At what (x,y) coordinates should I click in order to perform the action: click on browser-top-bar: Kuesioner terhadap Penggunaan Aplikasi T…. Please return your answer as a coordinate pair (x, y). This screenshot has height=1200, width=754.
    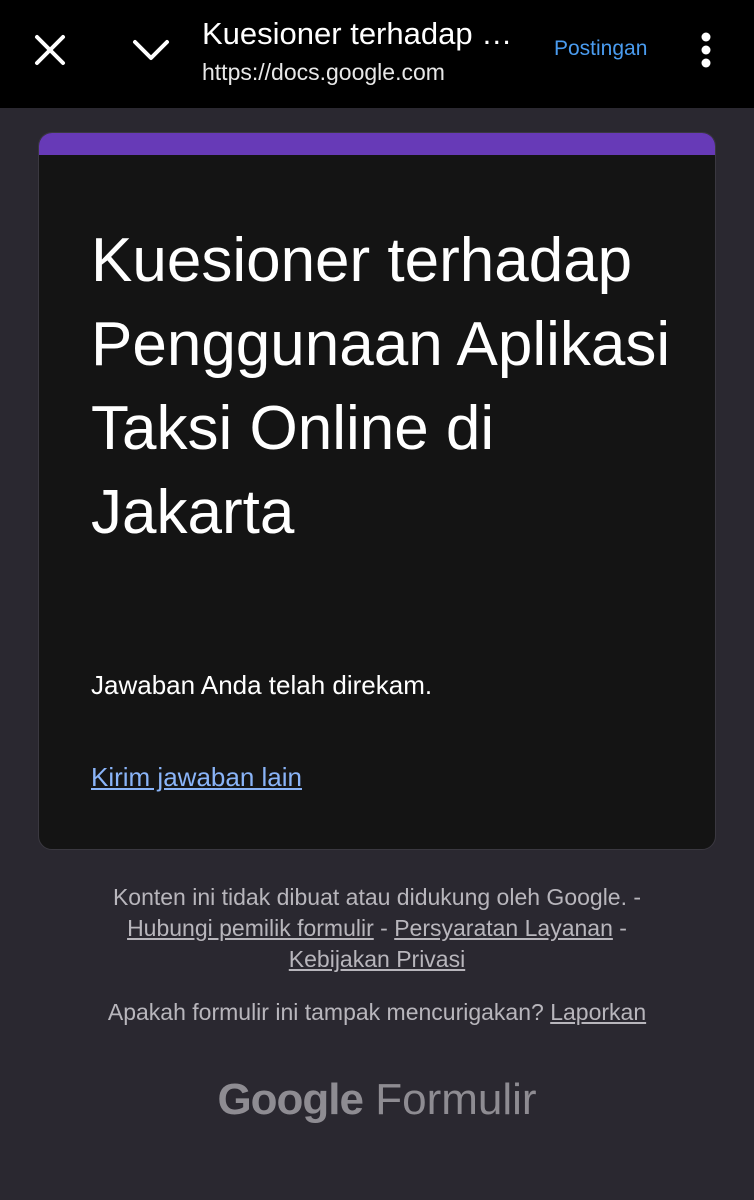
    Looking at the image, I should click on (377, 54).